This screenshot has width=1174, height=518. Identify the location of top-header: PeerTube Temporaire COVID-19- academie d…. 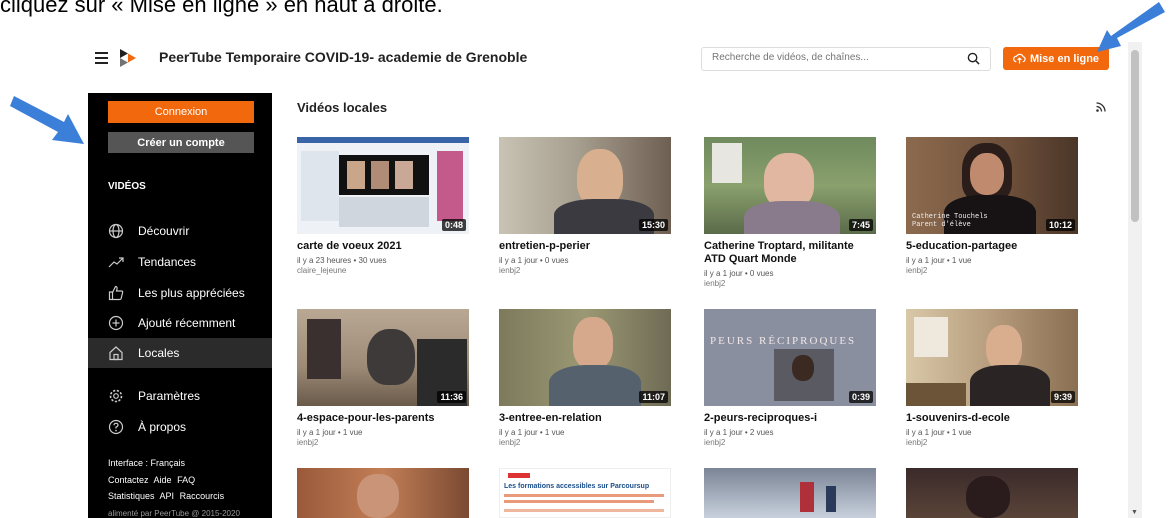
(608, 58).